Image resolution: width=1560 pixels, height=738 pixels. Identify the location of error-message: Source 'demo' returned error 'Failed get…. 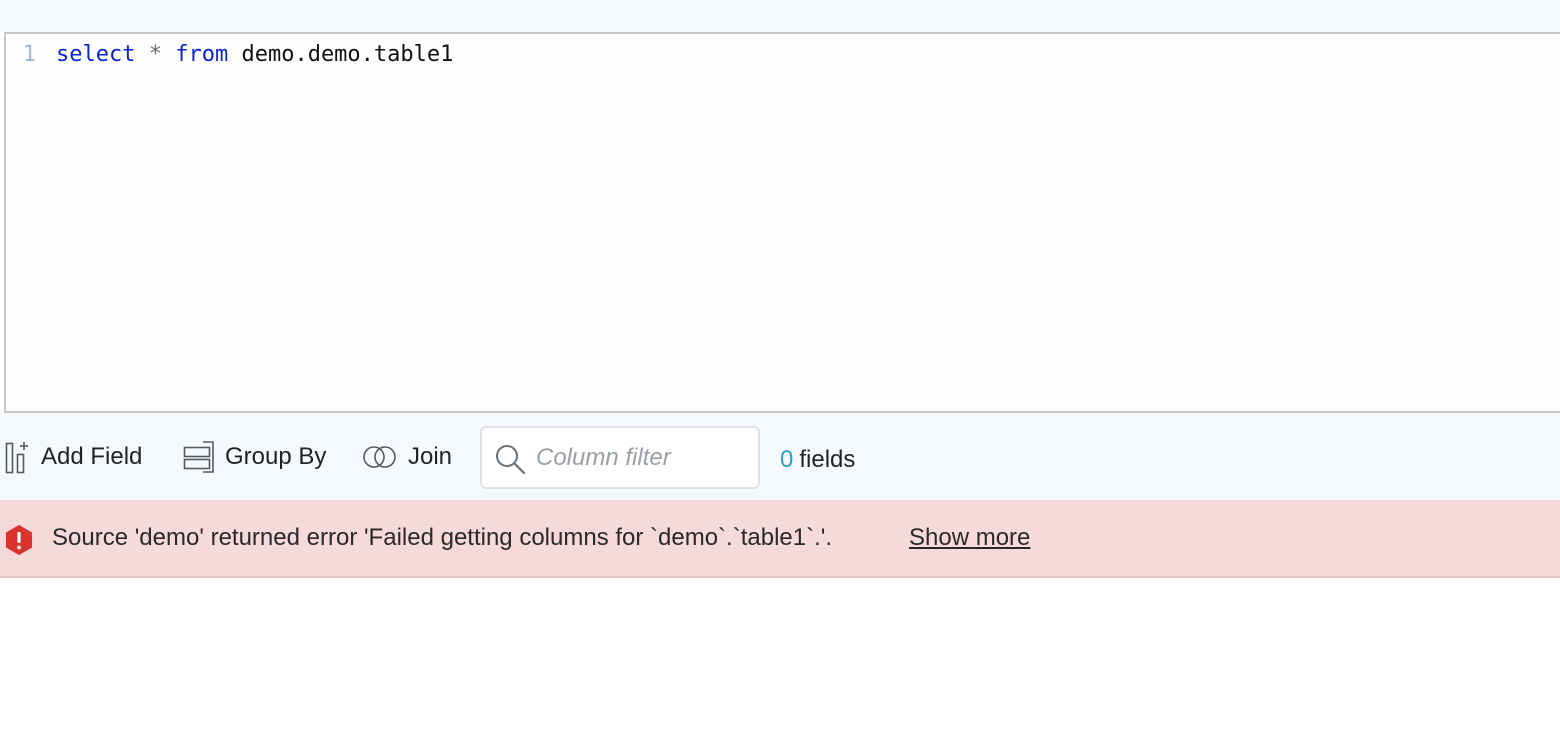
(442, 537).